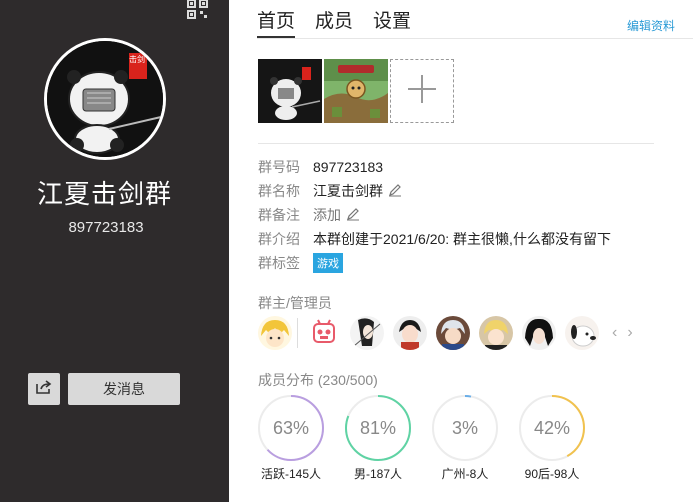 The width and height of the screenshot is (693, 502). I want to click on admins-title: 群主/管理员, so click(295, 303).